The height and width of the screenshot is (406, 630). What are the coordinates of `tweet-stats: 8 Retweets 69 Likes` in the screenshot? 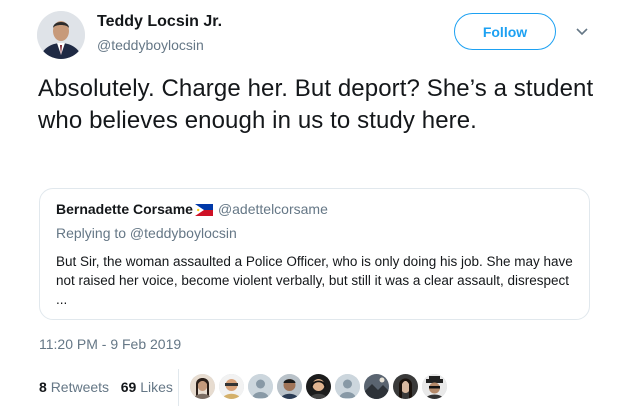 It's located at (106, 387).